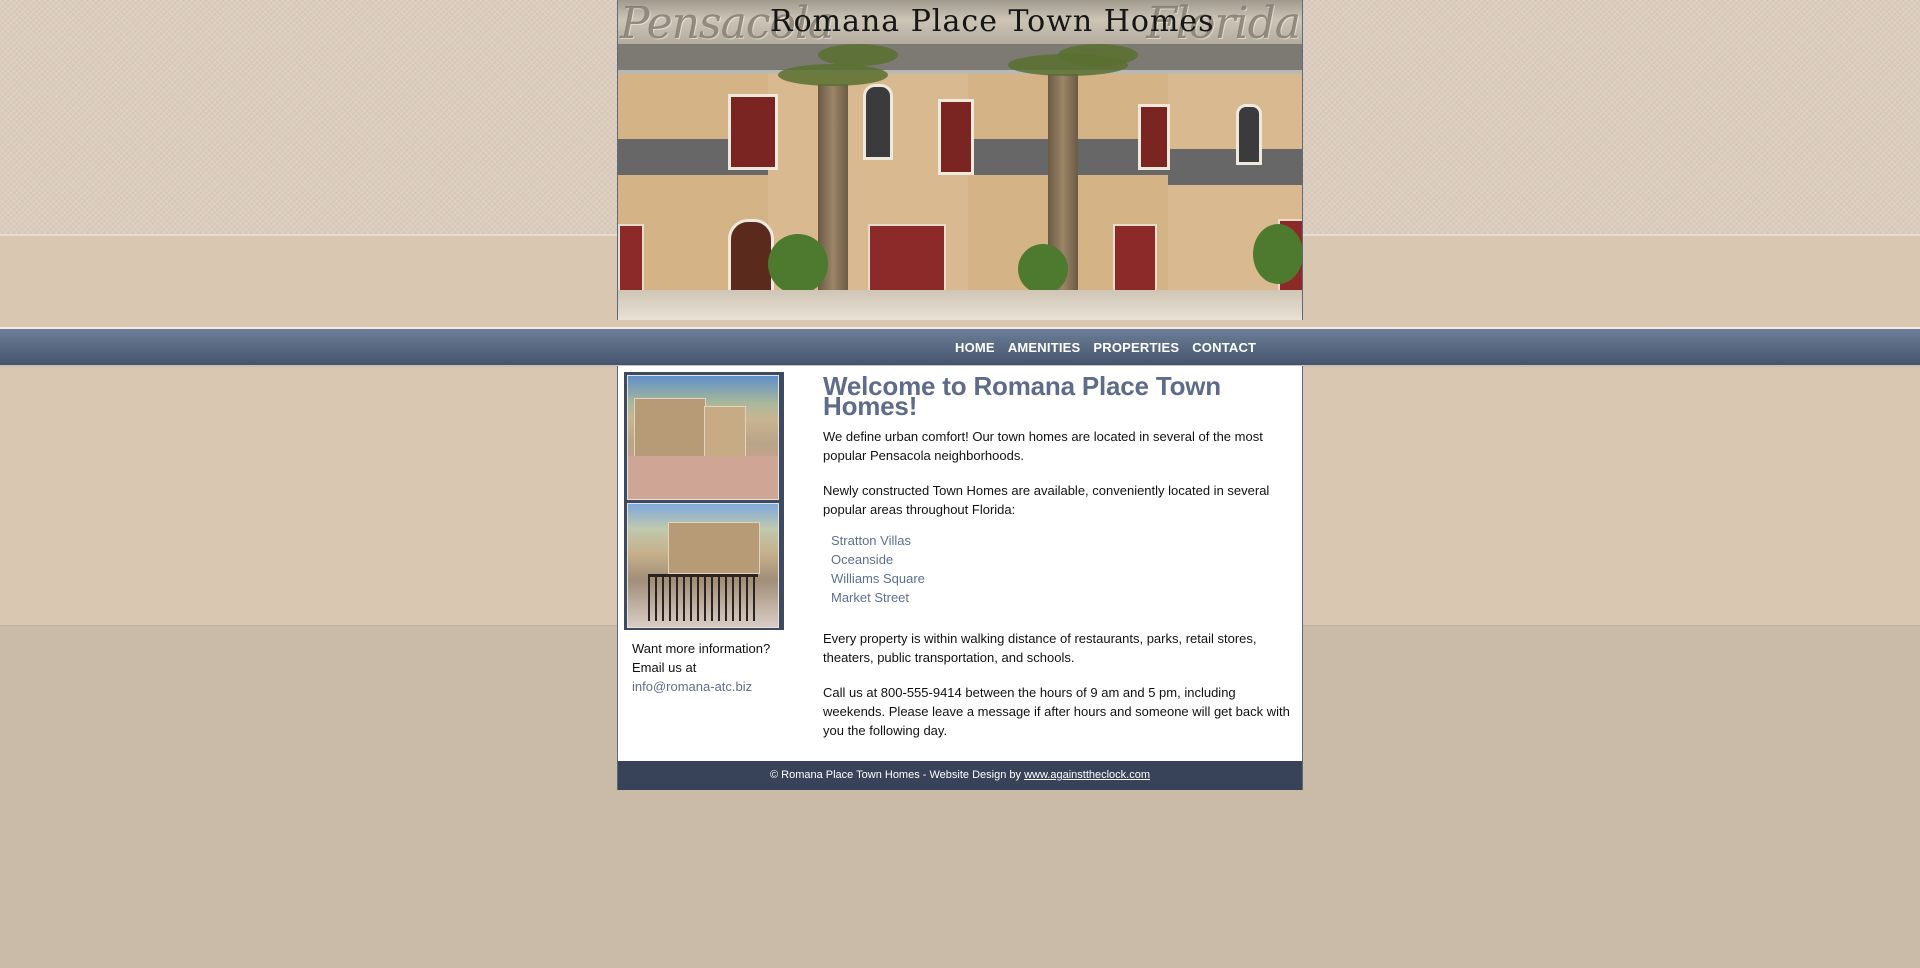  I want to click on main-navigation: HOME AMENITIES PROPERTIES CONTACT, so click(960, 347).